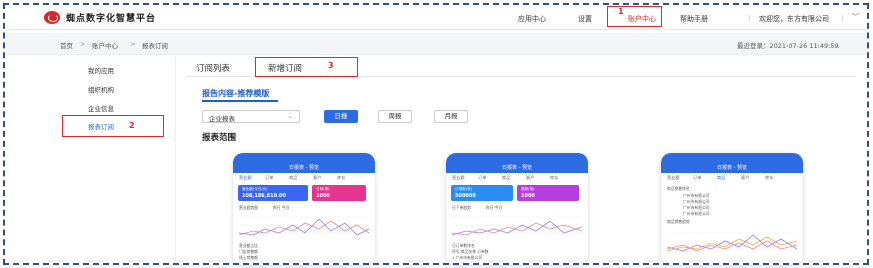  What do you see at coordinates (323, 189) in the screenshot?
I see `metric-card-label: 订单(笔)` at bounding box center [323, 189].